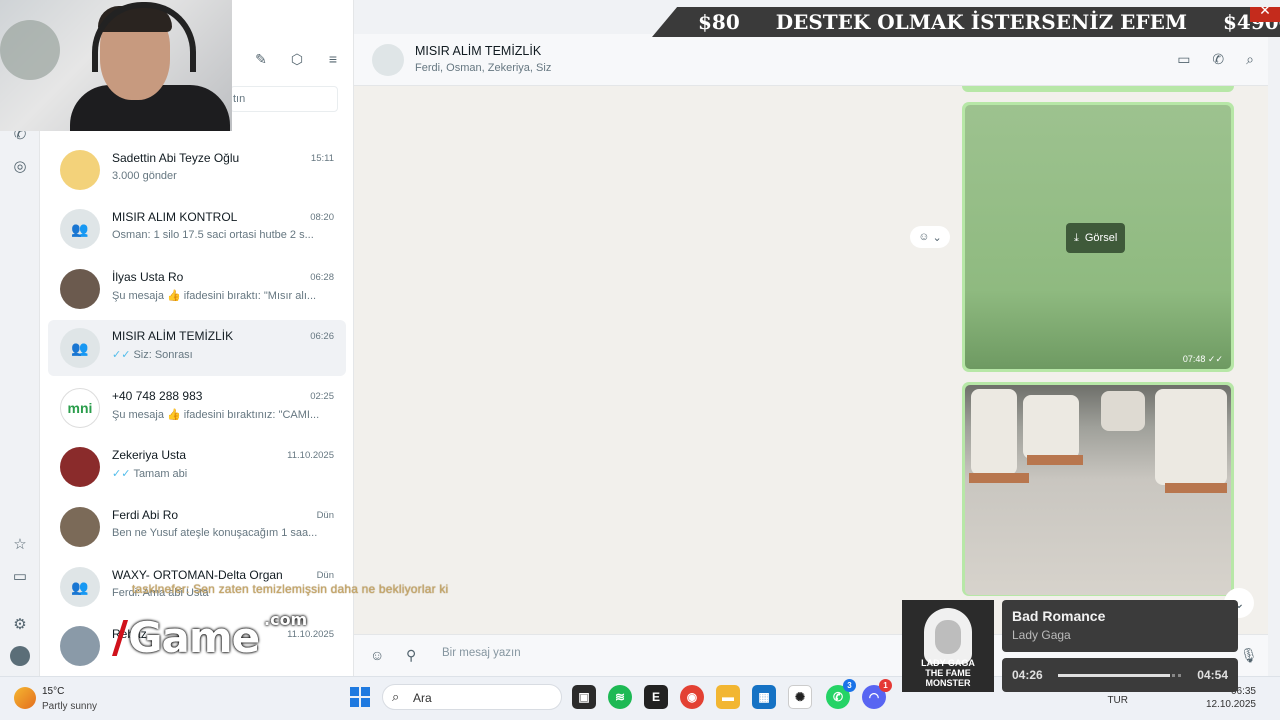 The height and width of the screenshot is (720, 1280). Describe the element at coordinates (173, 336) in the screenshot. I see `chat-name: MISIR ALİM TEMİZLİK` at that location.